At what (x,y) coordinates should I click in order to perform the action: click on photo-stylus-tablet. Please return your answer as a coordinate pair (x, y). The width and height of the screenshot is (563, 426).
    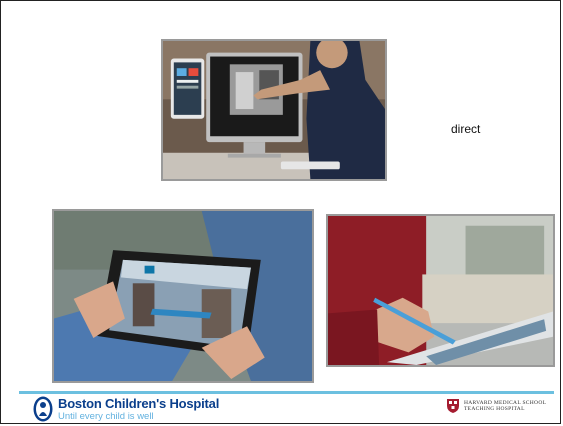
    Looking at the image, I should click on (440, 290).